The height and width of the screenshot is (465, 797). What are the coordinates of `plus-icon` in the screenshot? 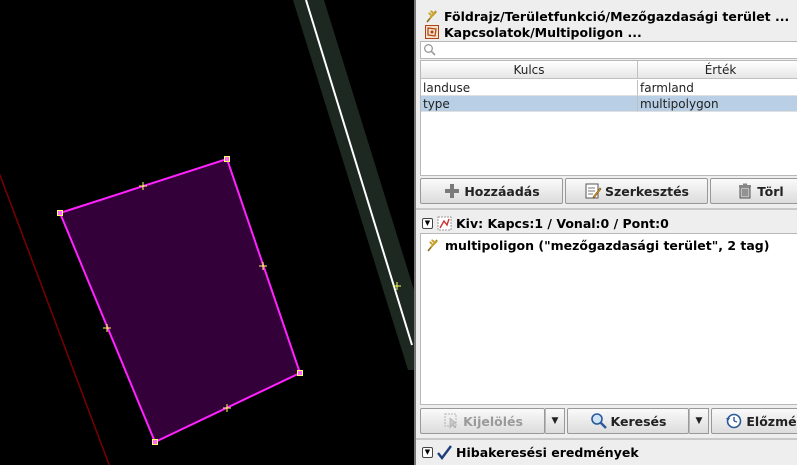 It's located at (452, 191).